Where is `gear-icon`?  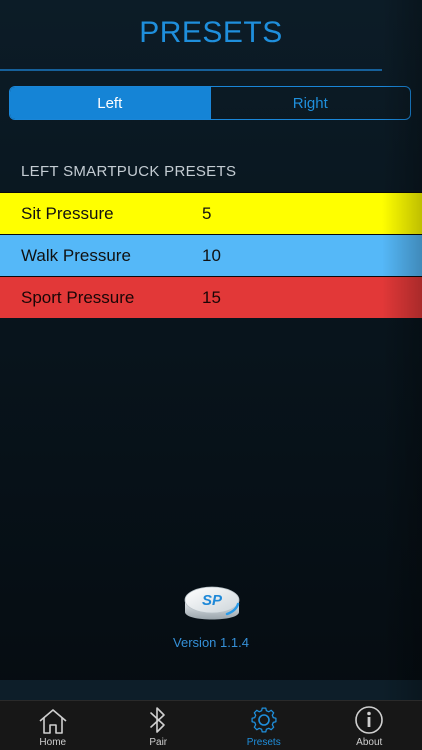 gear-icon is located at coordinates (264, 721).